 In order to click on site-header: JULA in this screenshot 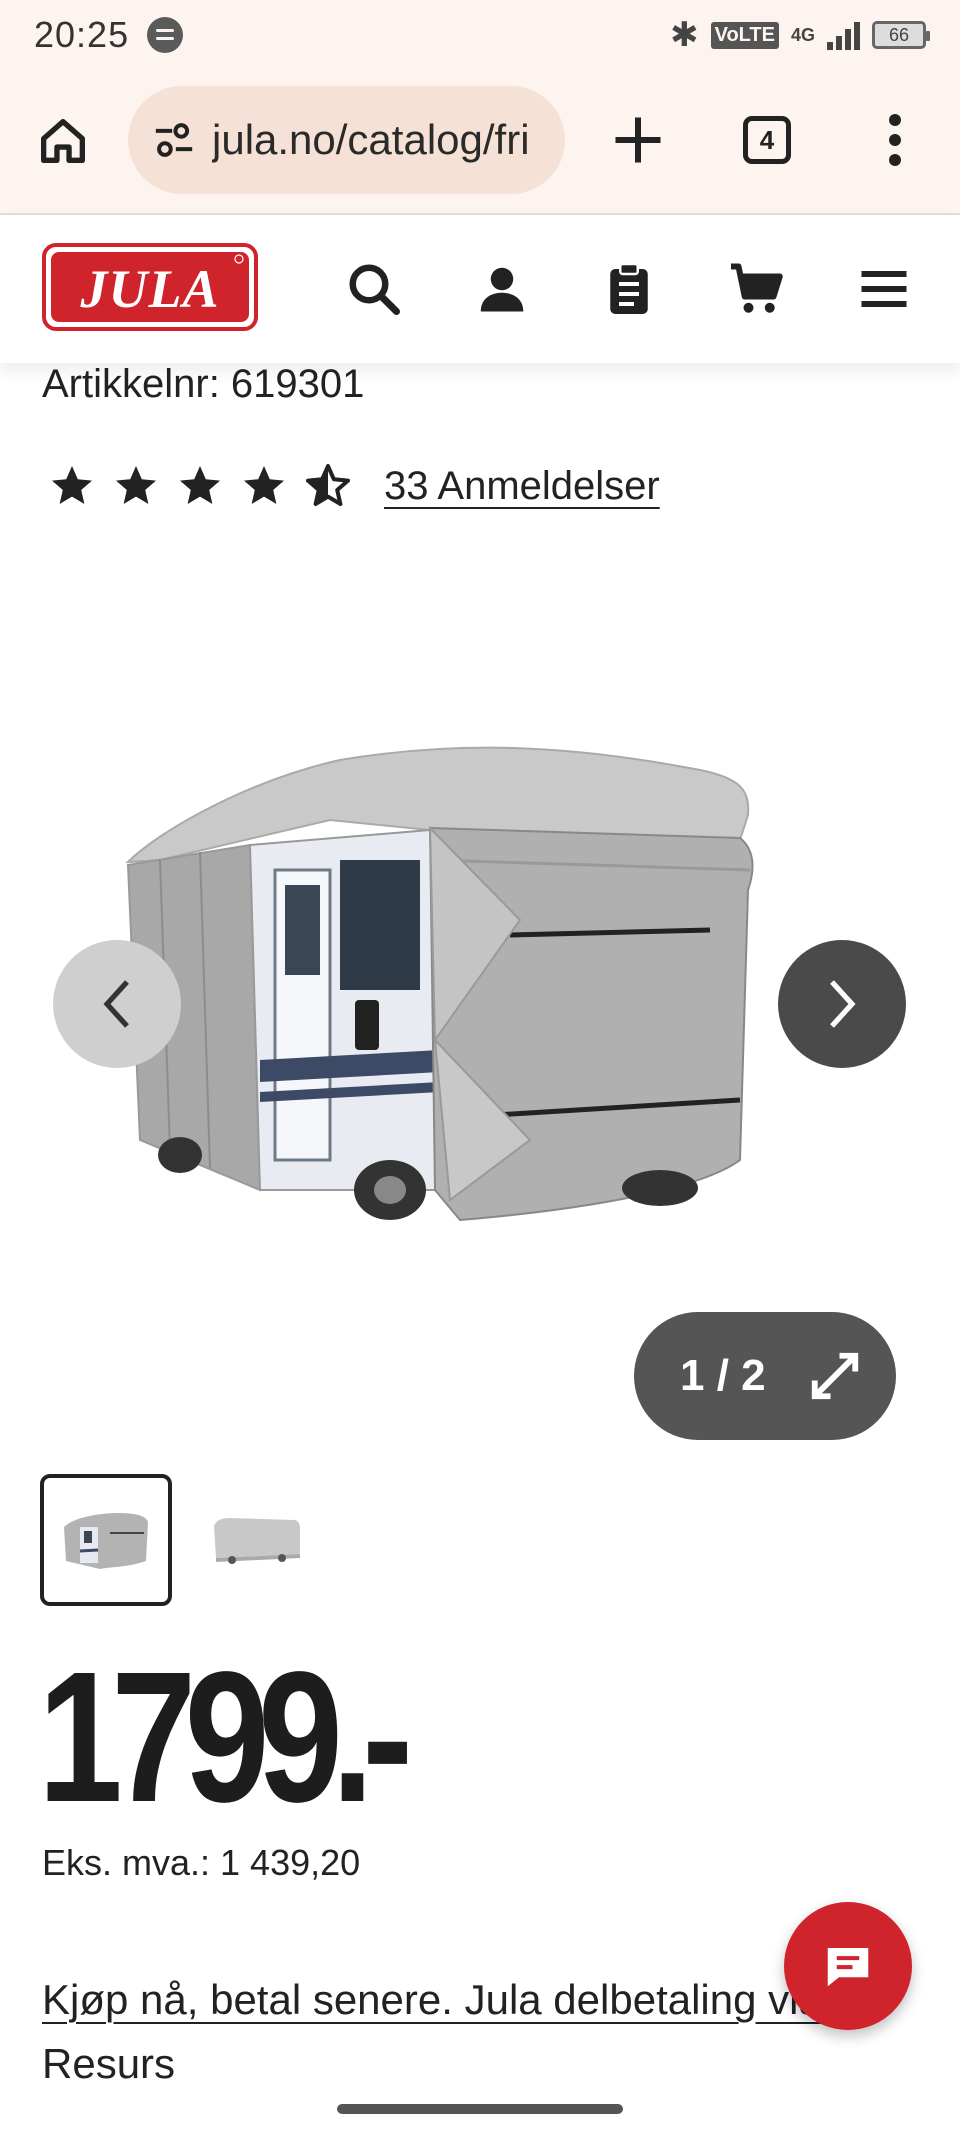, I will do `click(480, 289)`.